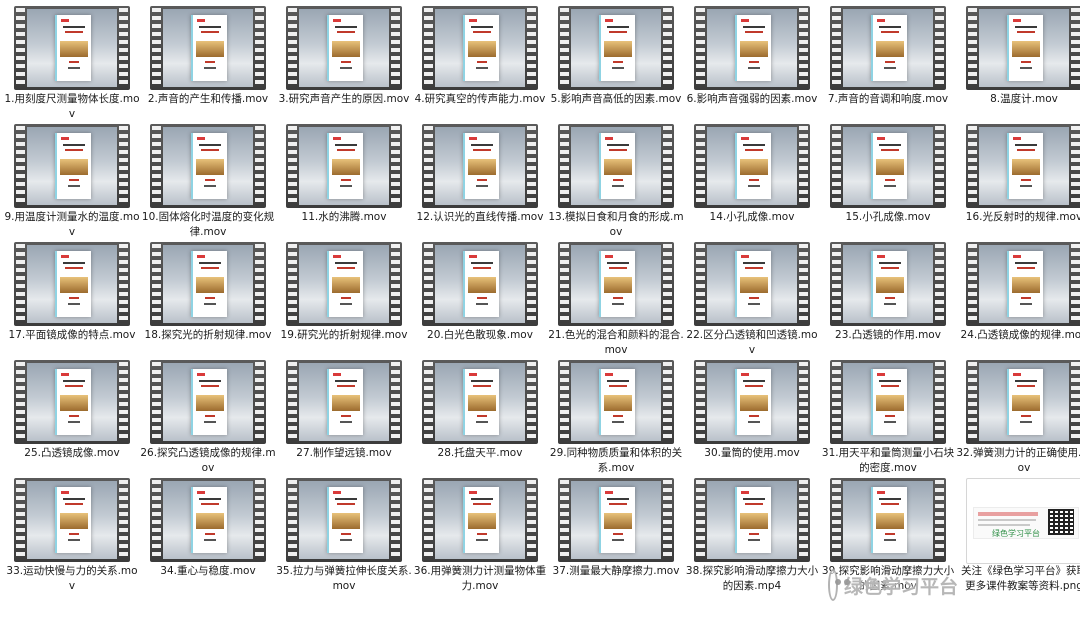 The width and height of the screenshot is (1080, 620). I want to click on file-item: 4.研究真空的传声能力.mov, so click(480, 65).